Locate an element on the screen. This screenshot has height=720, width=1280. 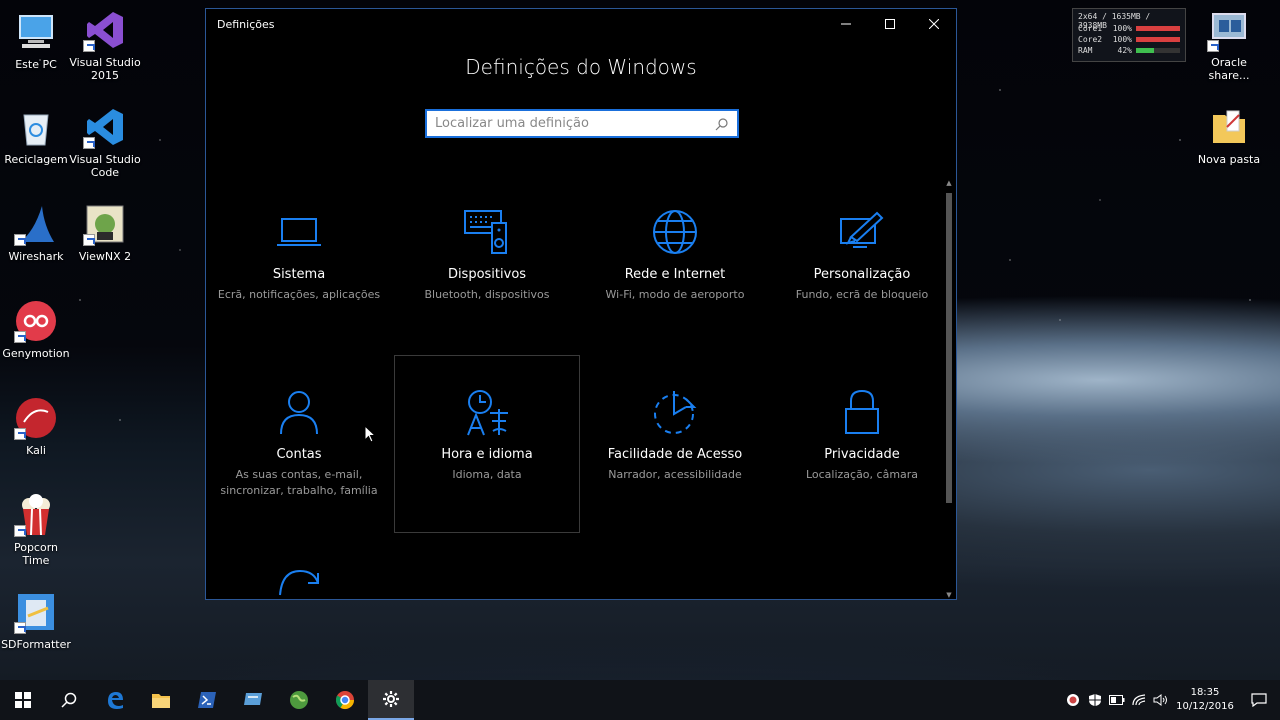
desktop-icon-este-pc: Este PC is located at coordinates (36, 40).